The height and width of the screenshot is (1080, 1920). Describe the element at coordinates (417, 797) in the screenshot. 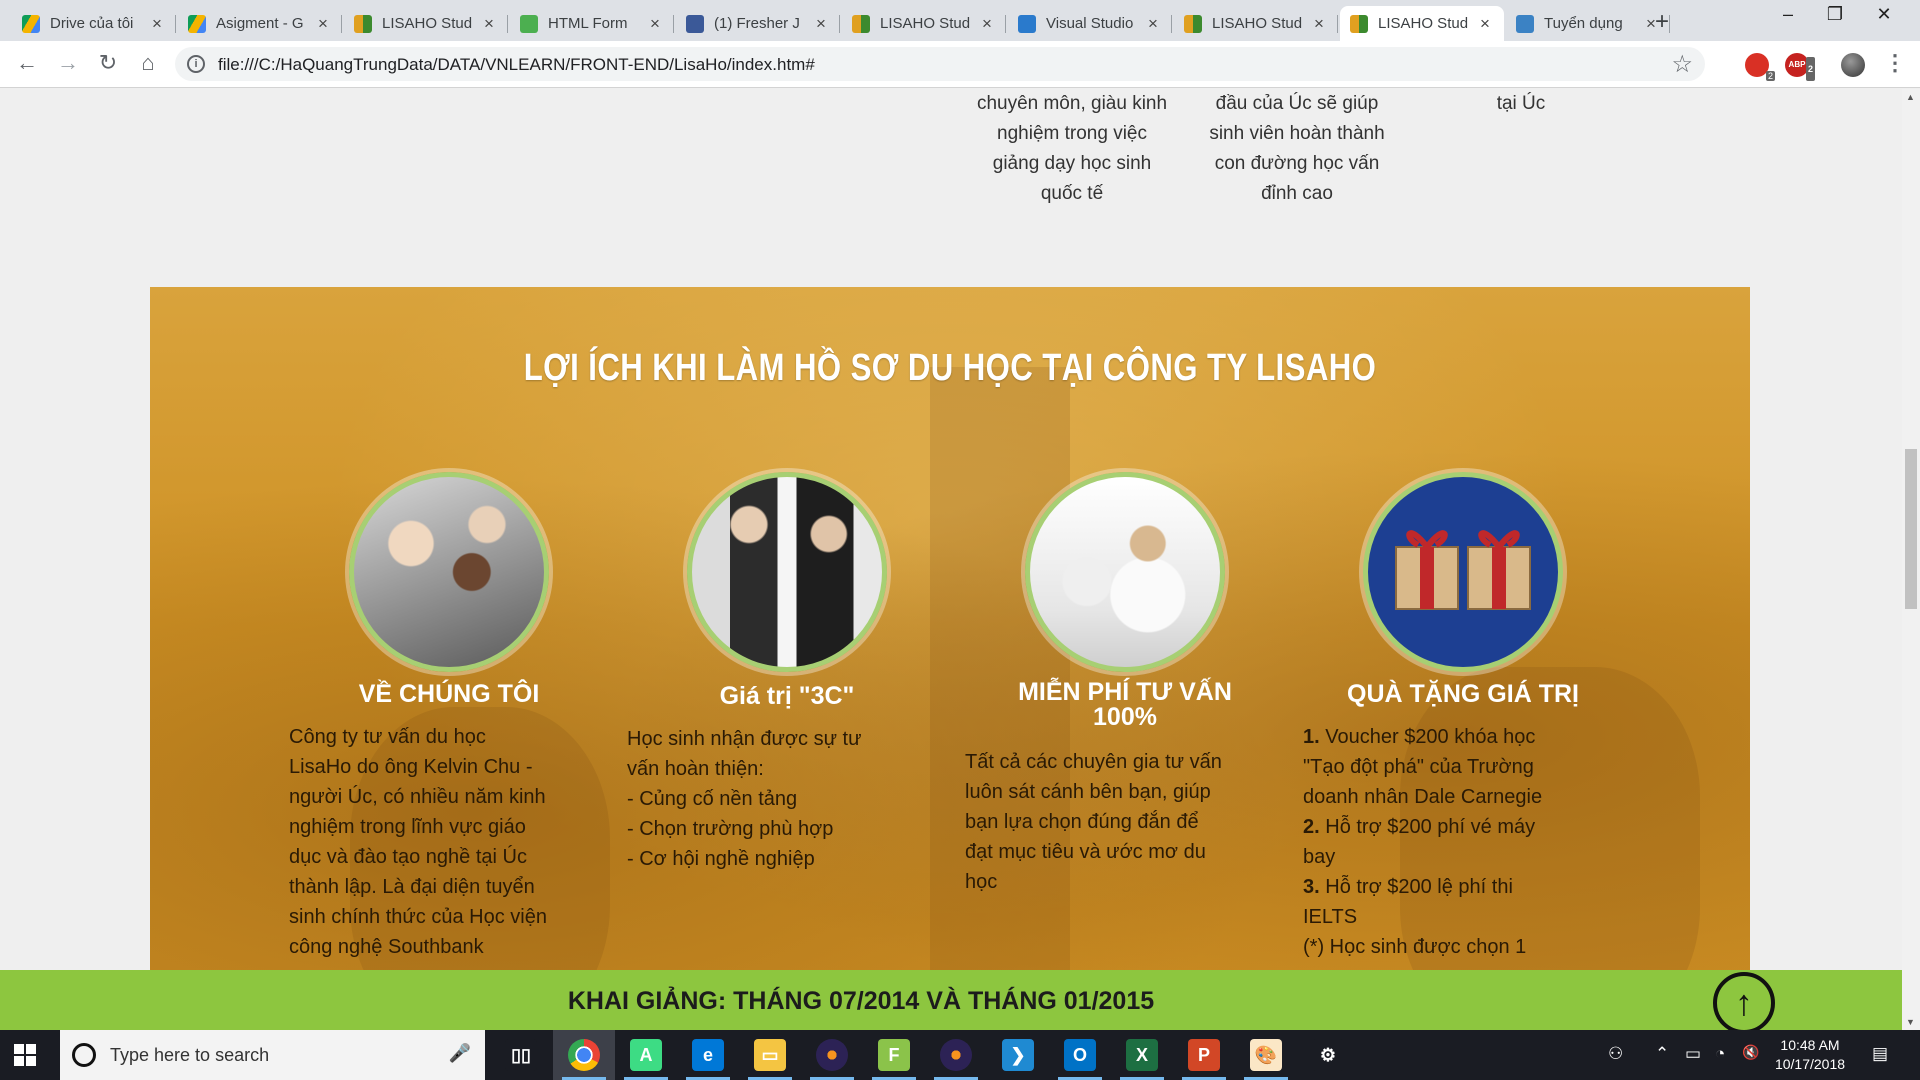

I see `benefit-text-line: người Úc, có nhiều năm kinh` at that location.